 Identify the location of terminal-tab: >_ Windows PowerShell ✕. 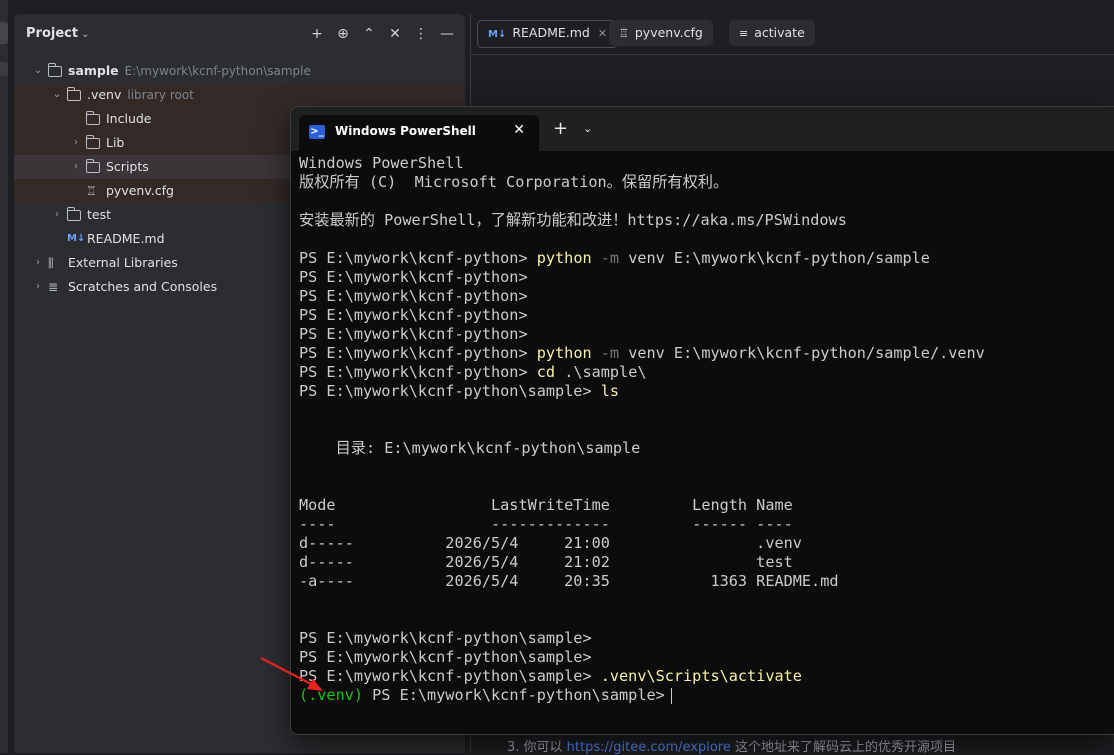
(419, 133).